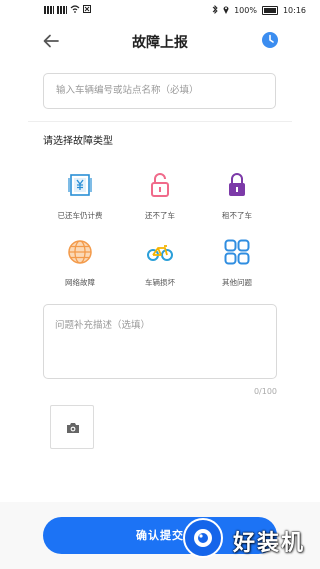  I want to click on divider, so click(160, 121).